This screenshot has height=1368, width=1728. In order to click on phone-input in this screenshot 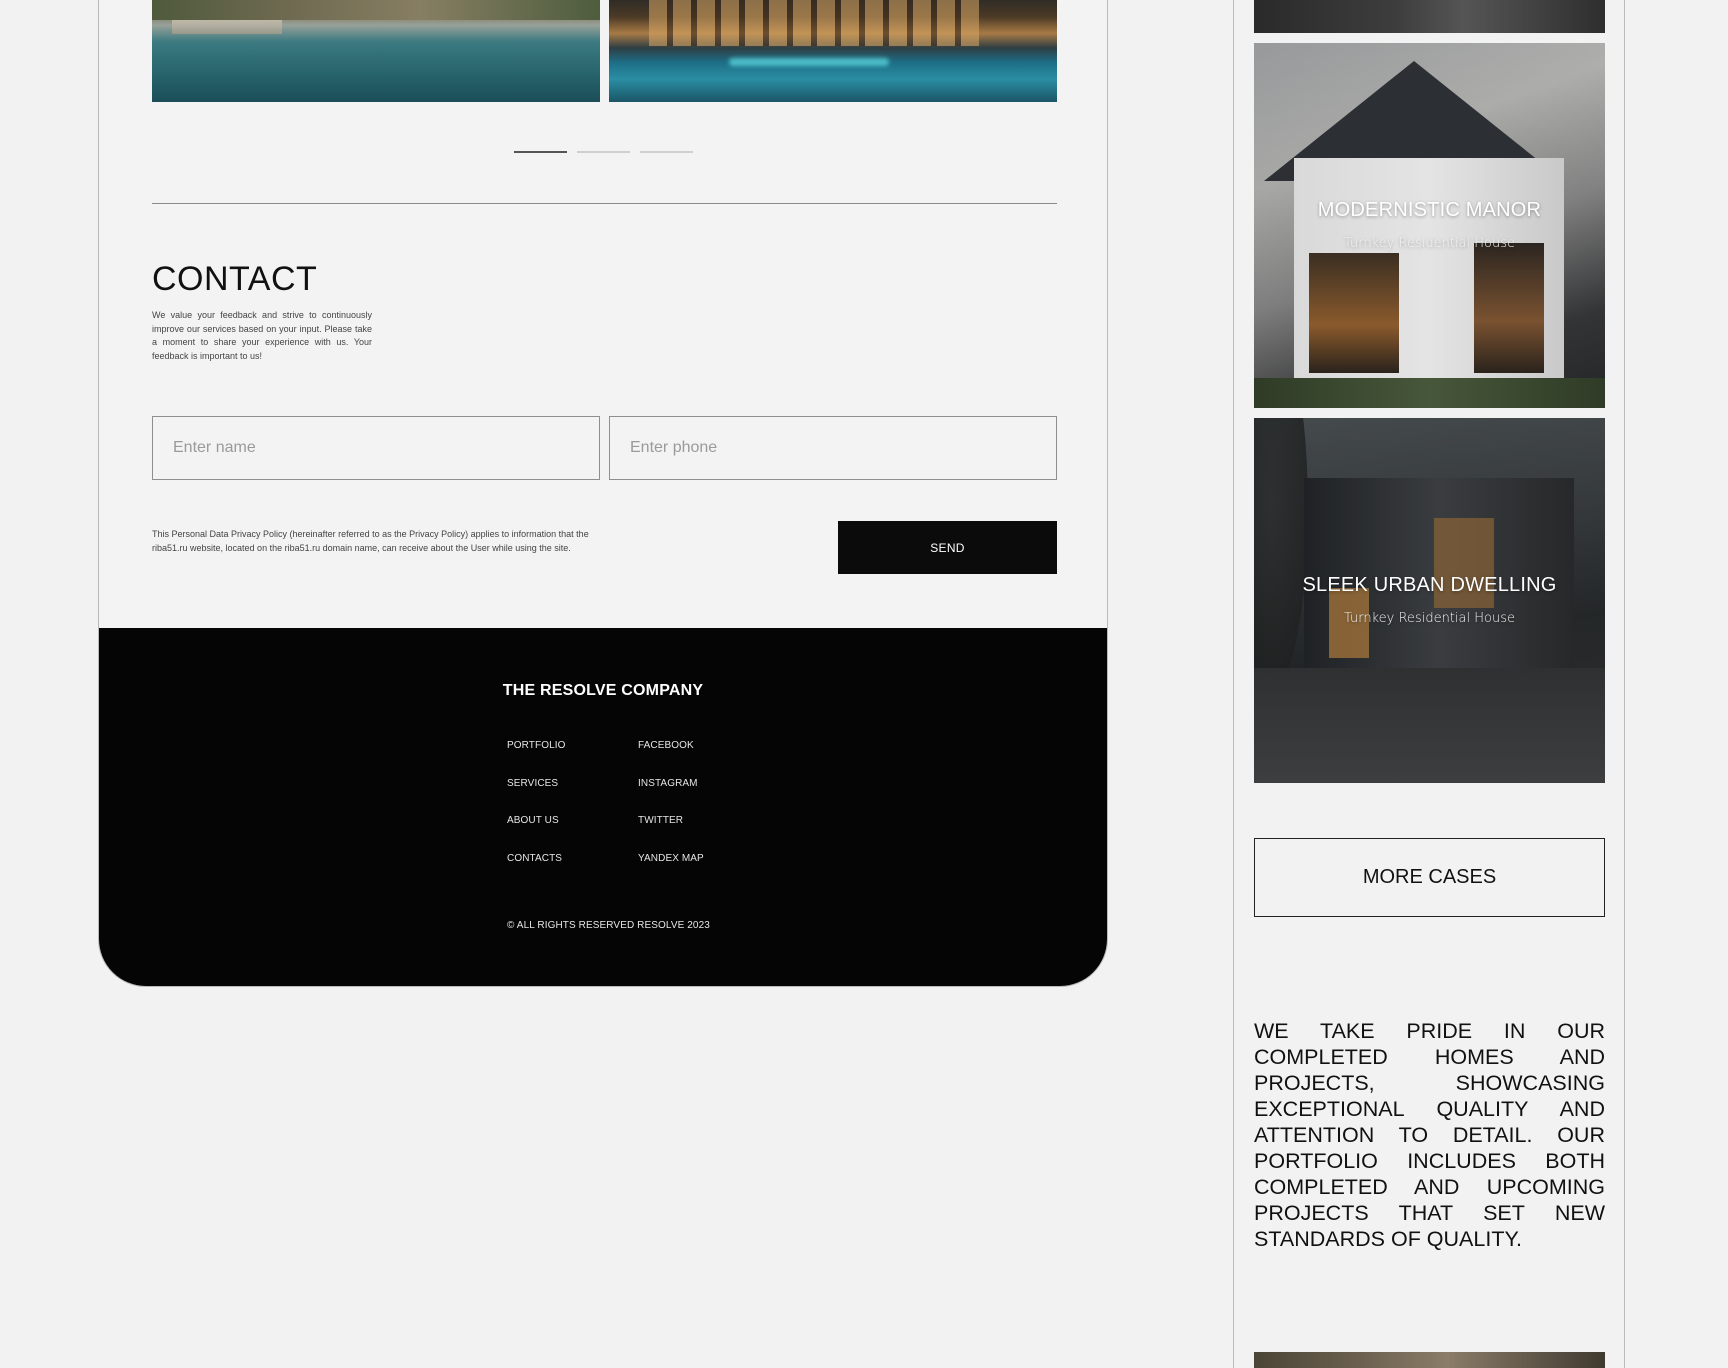, I will do `click(833, 448)`.